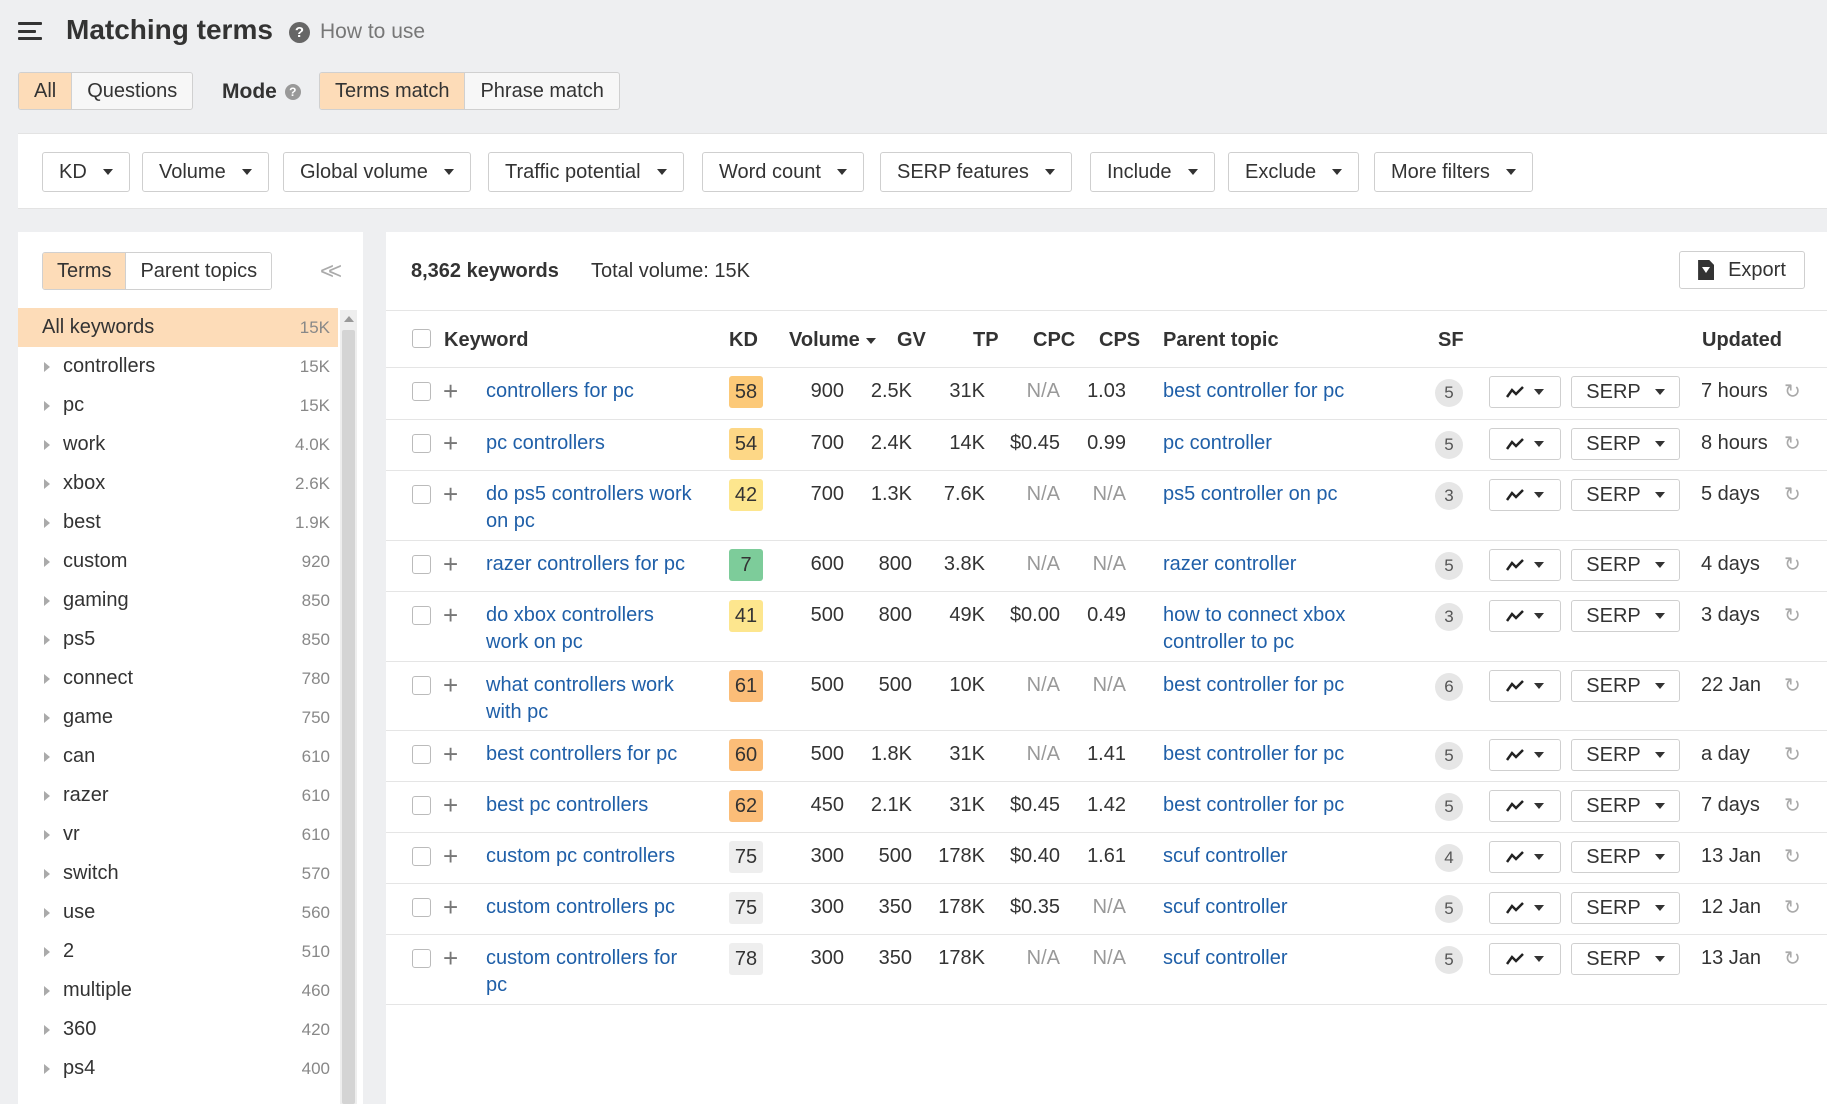  Describe the element at coordinates (593, 508) in the screenshot. I see `keyword-link: do ps5 controllers work on pc` at that location.